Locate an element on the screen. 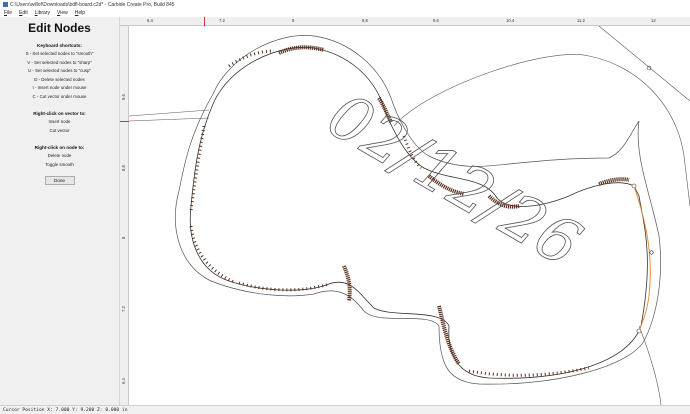 The height and width of the screenshot is (414, 690). selected-segment is located at coordinates (642, 258).